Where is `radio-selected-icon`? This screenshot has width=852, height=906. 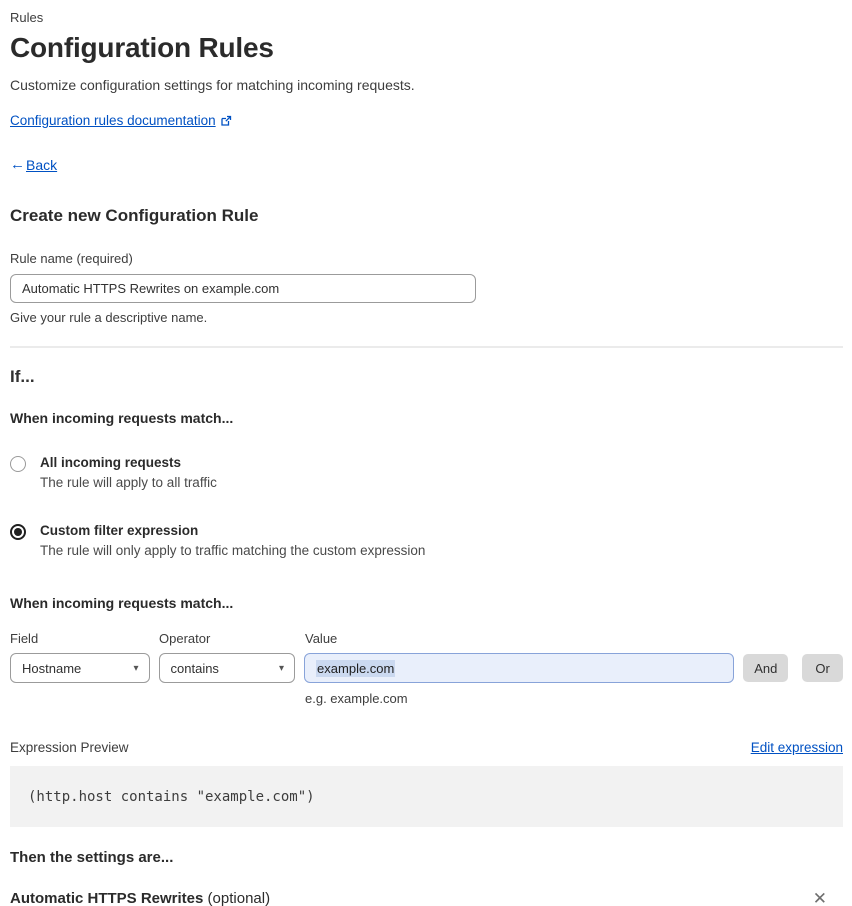
radio-selected-icon is located at coordinates (18, 532).